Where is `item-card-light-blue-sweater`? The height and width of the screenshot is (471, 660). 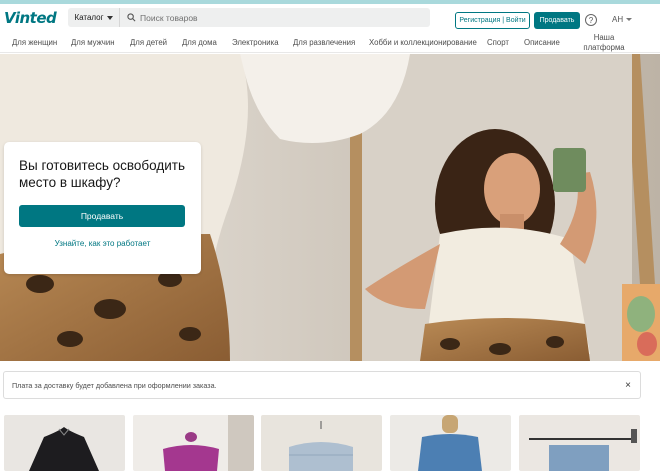
item-card-light-blue-sweater is located at coordinates (321, 443).